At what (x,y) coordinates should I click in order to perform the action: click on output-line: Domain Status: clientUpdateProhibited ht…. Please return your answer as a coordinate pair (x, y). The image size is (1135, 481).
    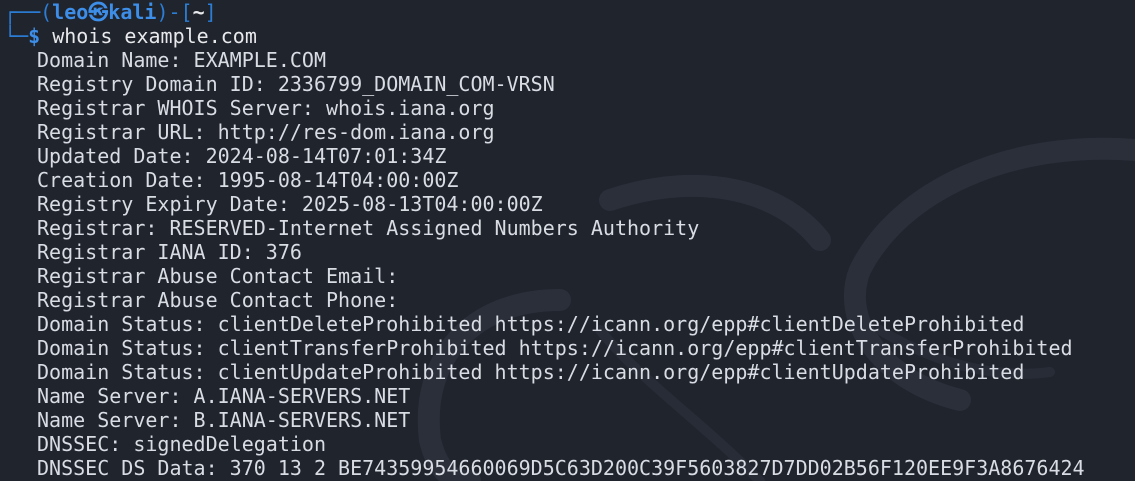
    Looking at the image, I should click on (531, 372).